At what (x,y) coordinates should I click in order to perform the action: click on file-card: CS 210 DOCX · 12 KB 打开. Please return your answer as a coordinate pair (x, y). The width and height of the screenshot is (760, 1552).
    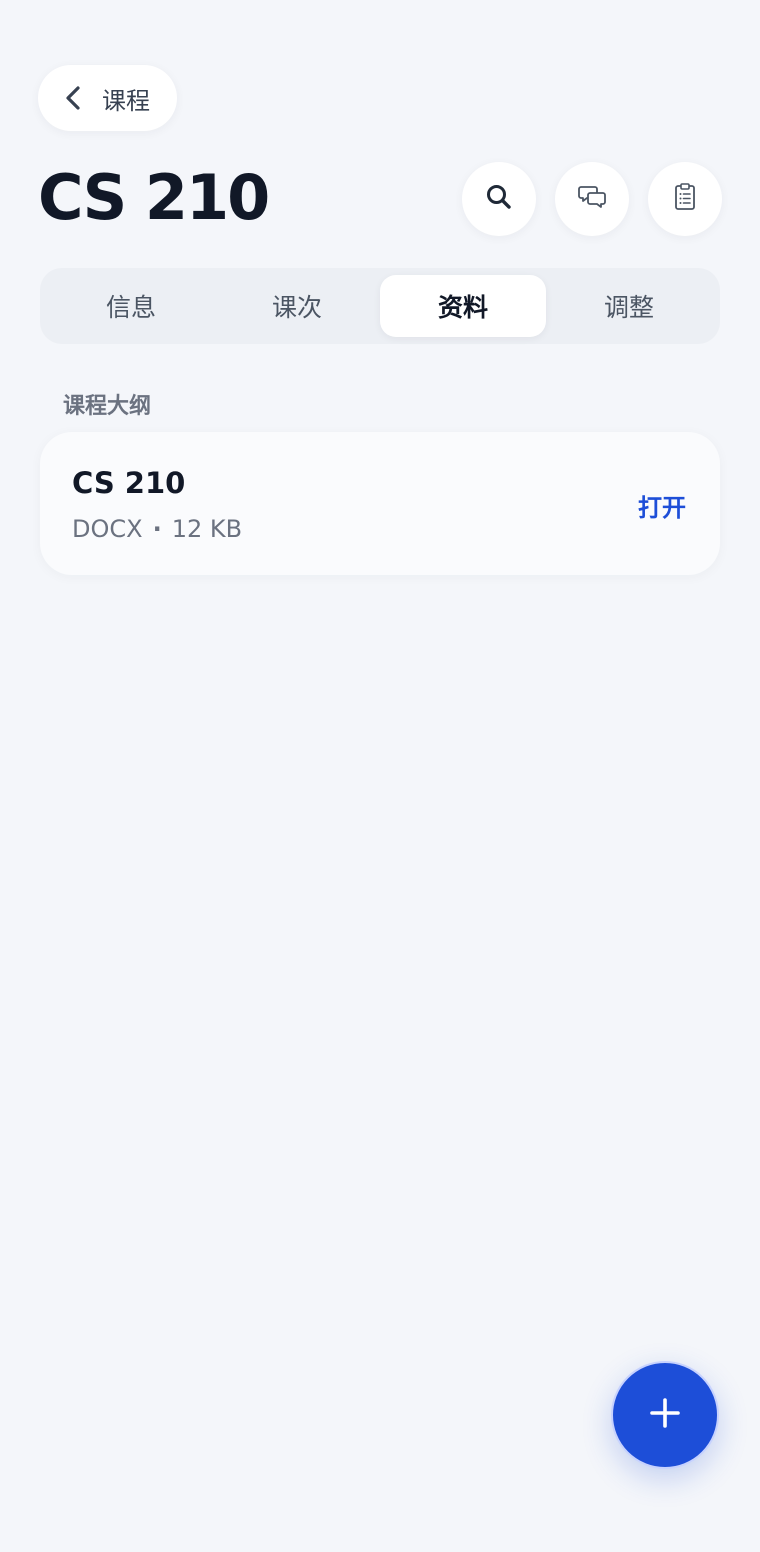
    Looking at the image, I should click on (380, 503).